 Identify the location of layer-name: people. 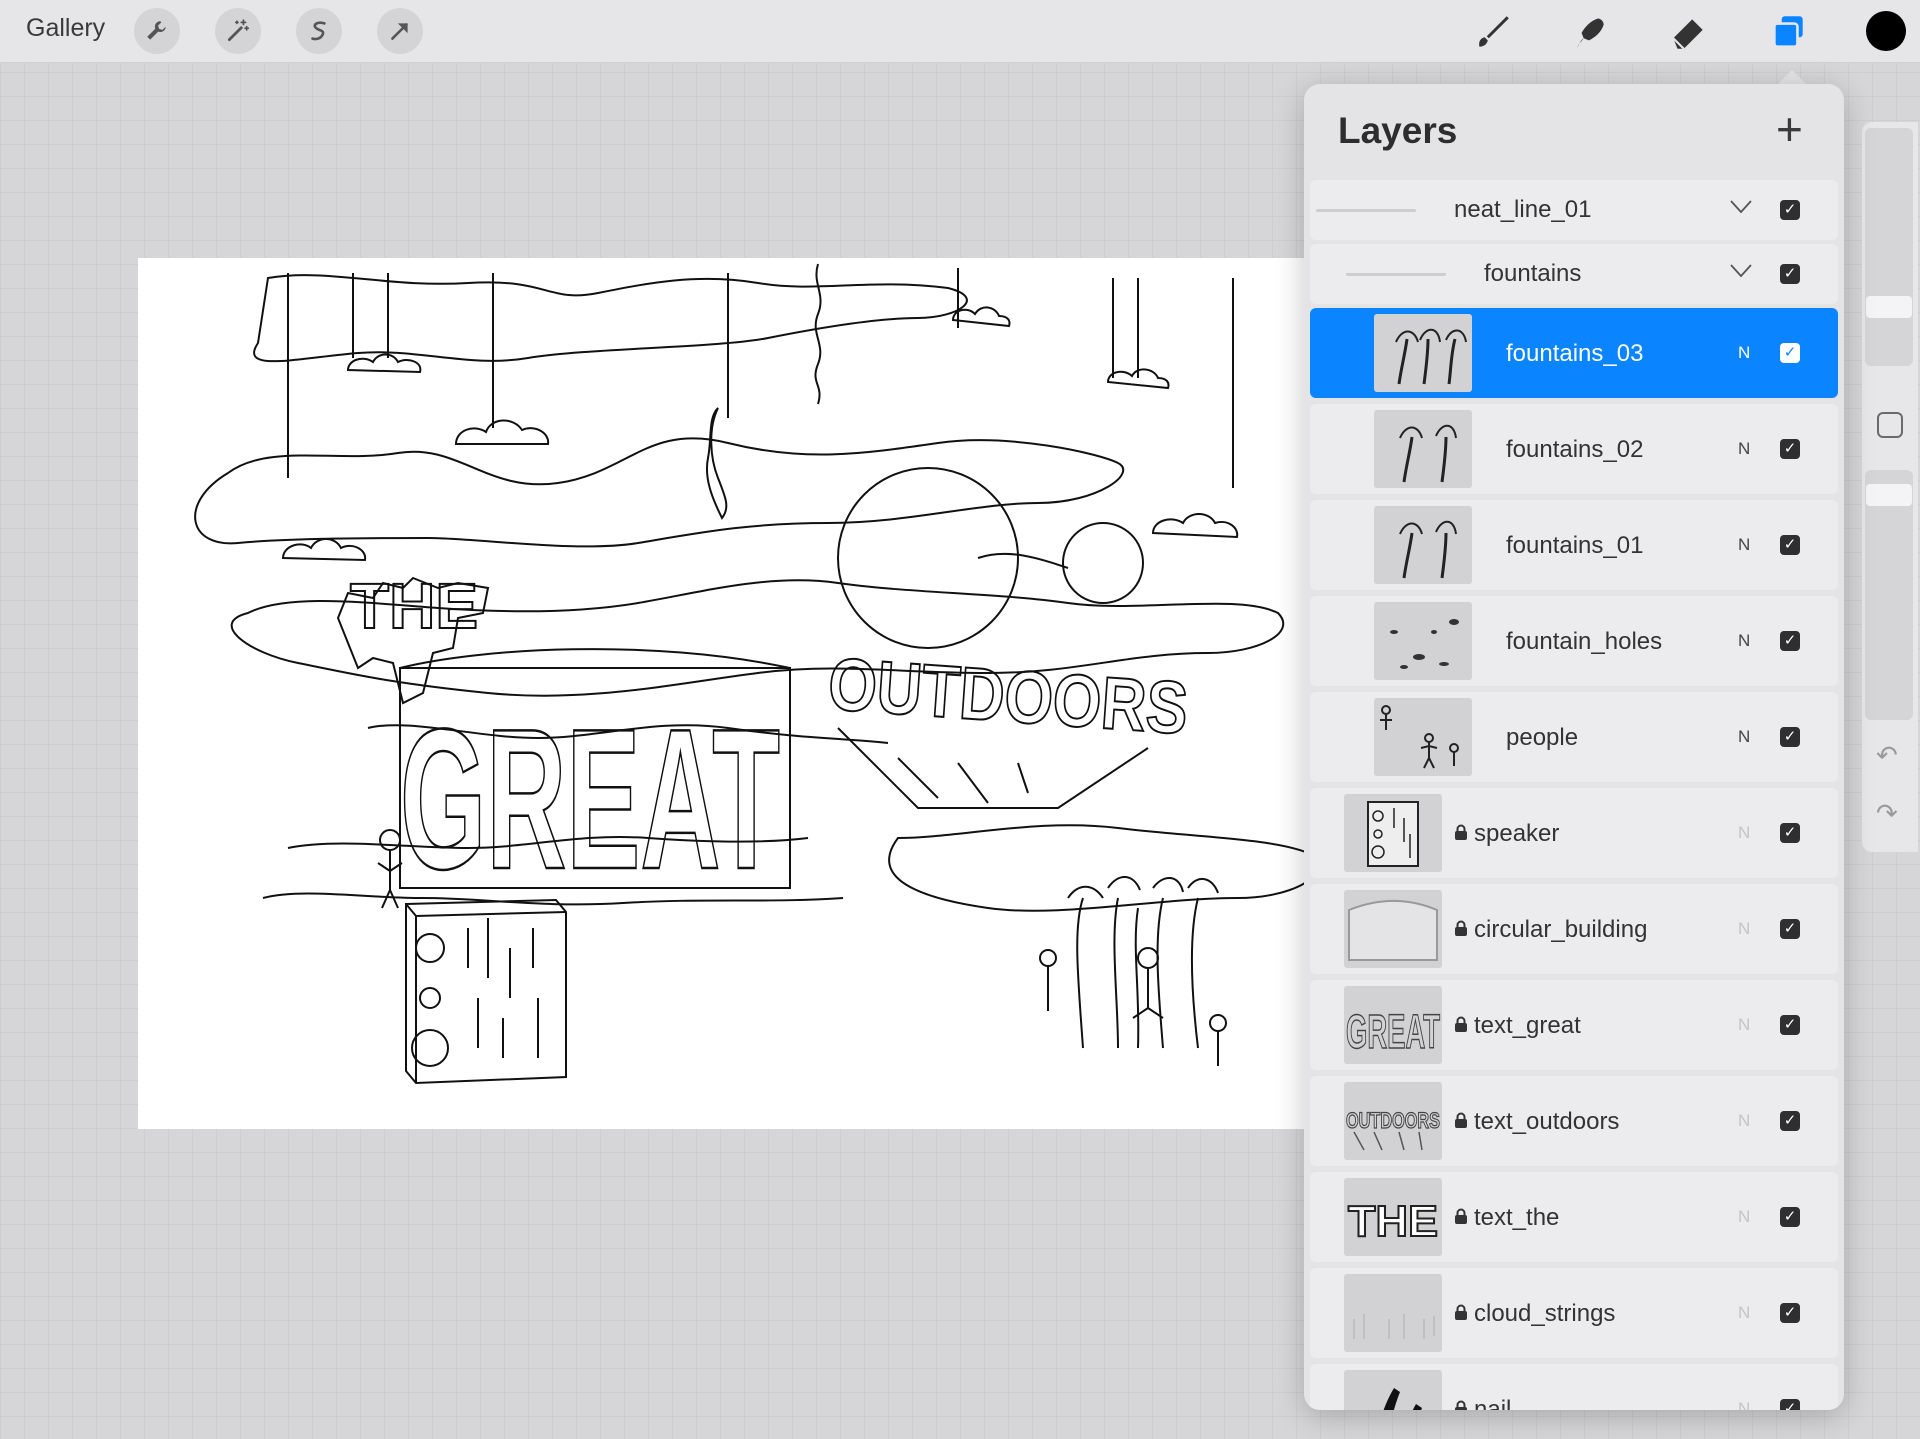
(1542, 737).